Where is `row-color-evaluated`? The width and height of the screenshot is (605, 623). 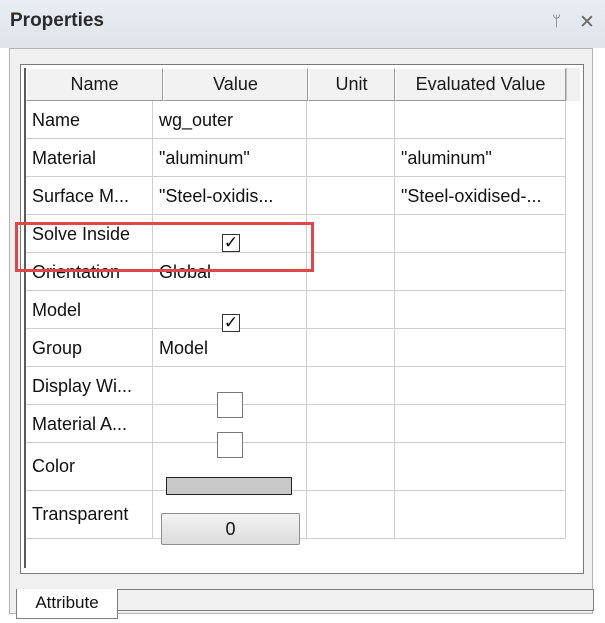
row-color-evaluated is located at coordinates (480, 467).